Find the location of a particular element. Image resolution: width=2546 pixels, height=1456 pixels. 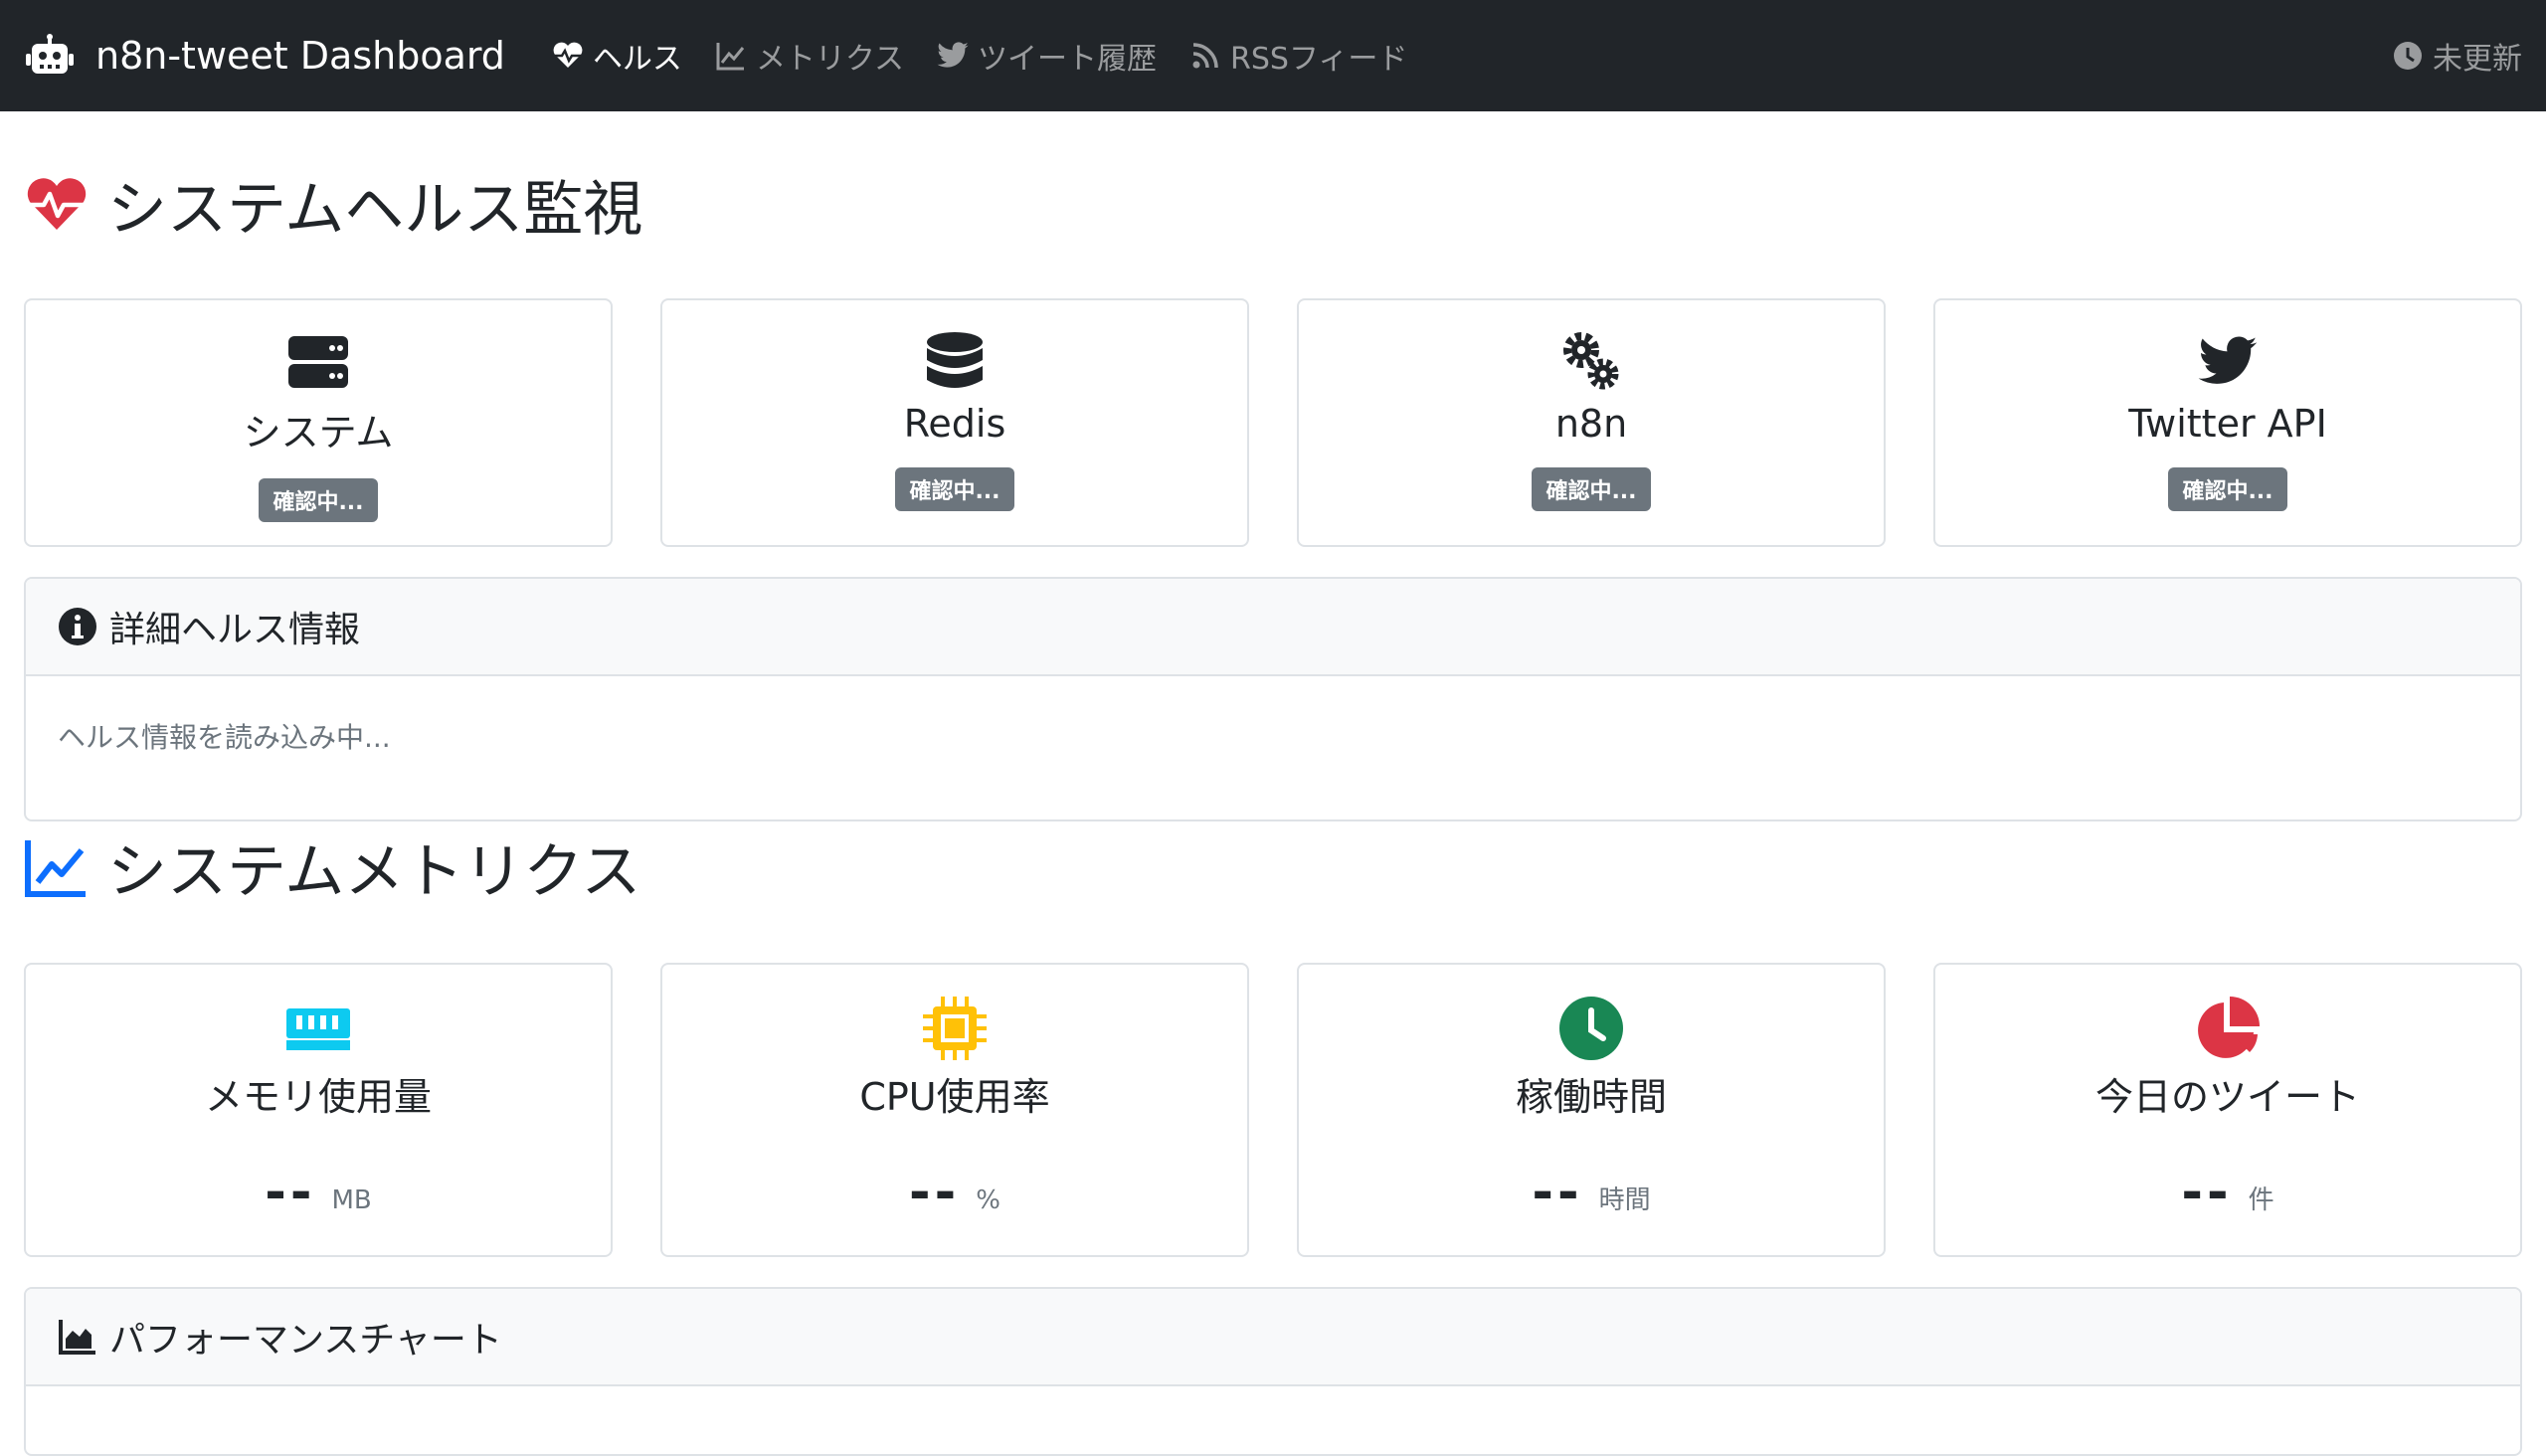

metric-value: -- 件 is located at coordinates (2227, 1192).